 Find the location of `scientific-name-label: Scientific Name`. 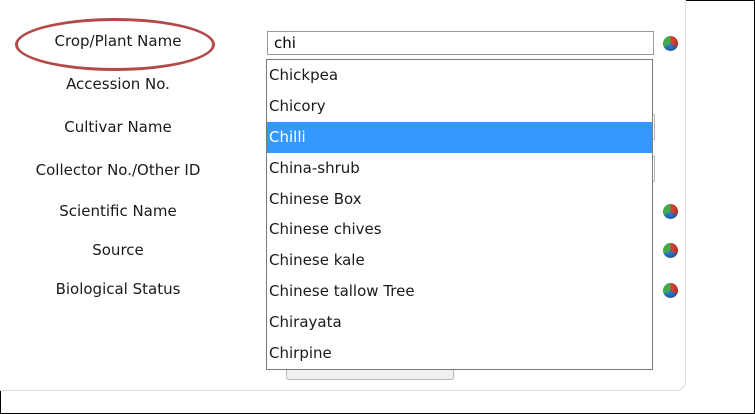

scientific-name-label: Scientific Name is located at coordinates (118, 211).